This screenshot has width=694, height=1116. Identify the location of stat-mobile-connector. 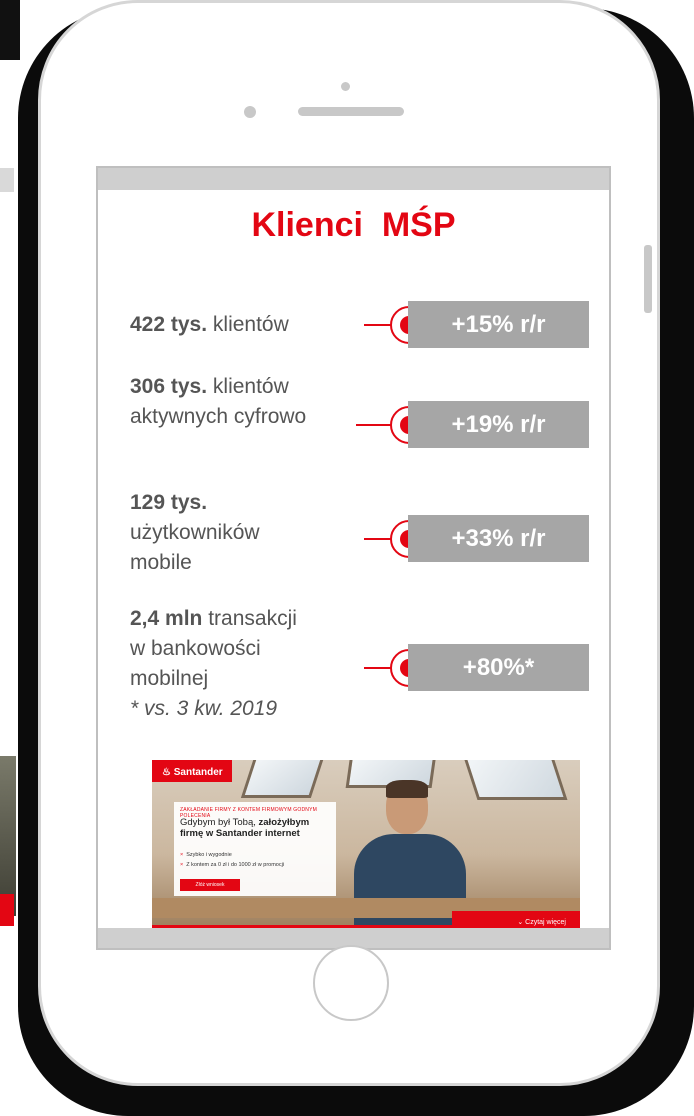
(378, 539).